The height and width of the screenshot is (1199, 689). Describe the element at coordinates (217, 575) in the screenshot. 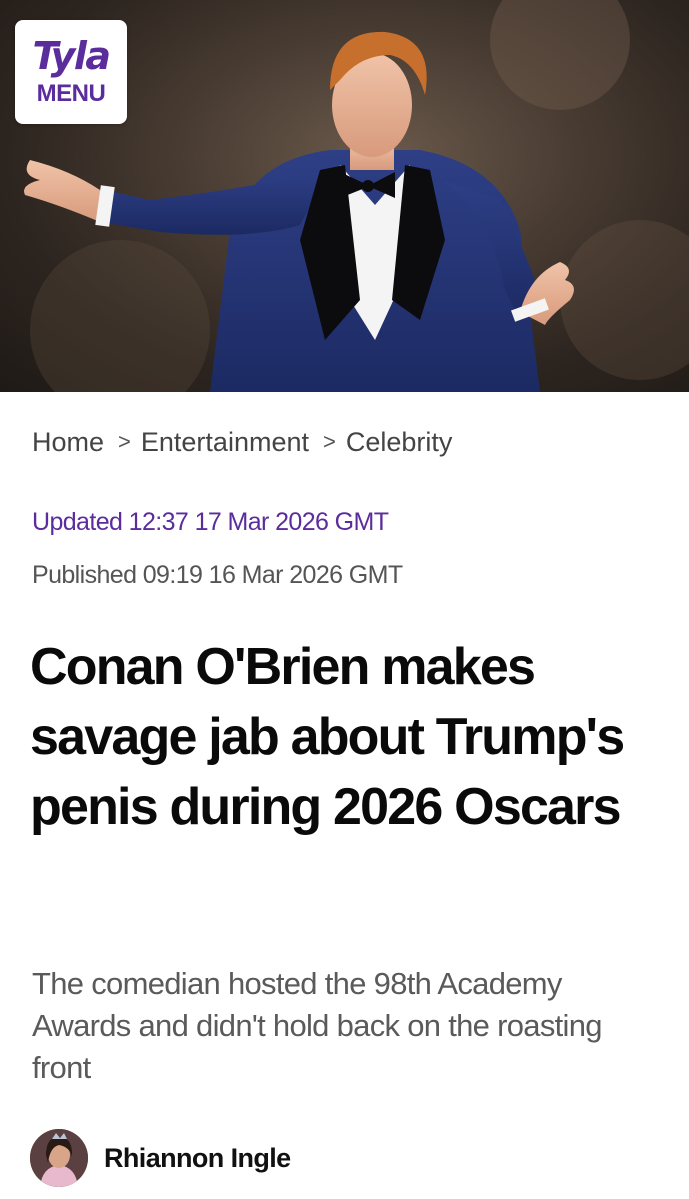

I see `published-timestamp: Published 09:19 16 Mar 2026 GMT` at that location.